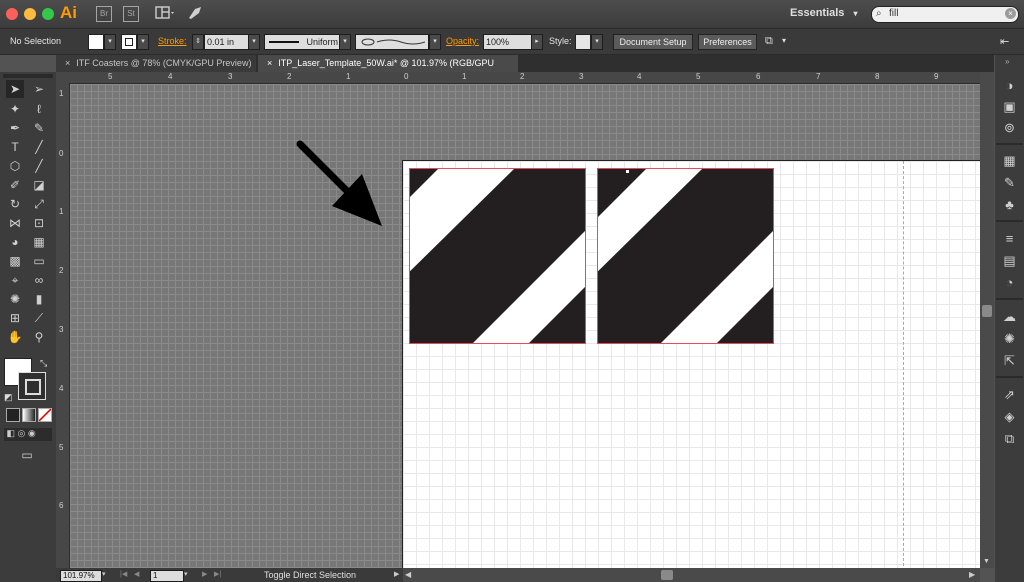 This screenshot has width=1024, height=582. Describe the element at coordinates (131, 14) in the screenshot. I see `stock-button: St` at that location.